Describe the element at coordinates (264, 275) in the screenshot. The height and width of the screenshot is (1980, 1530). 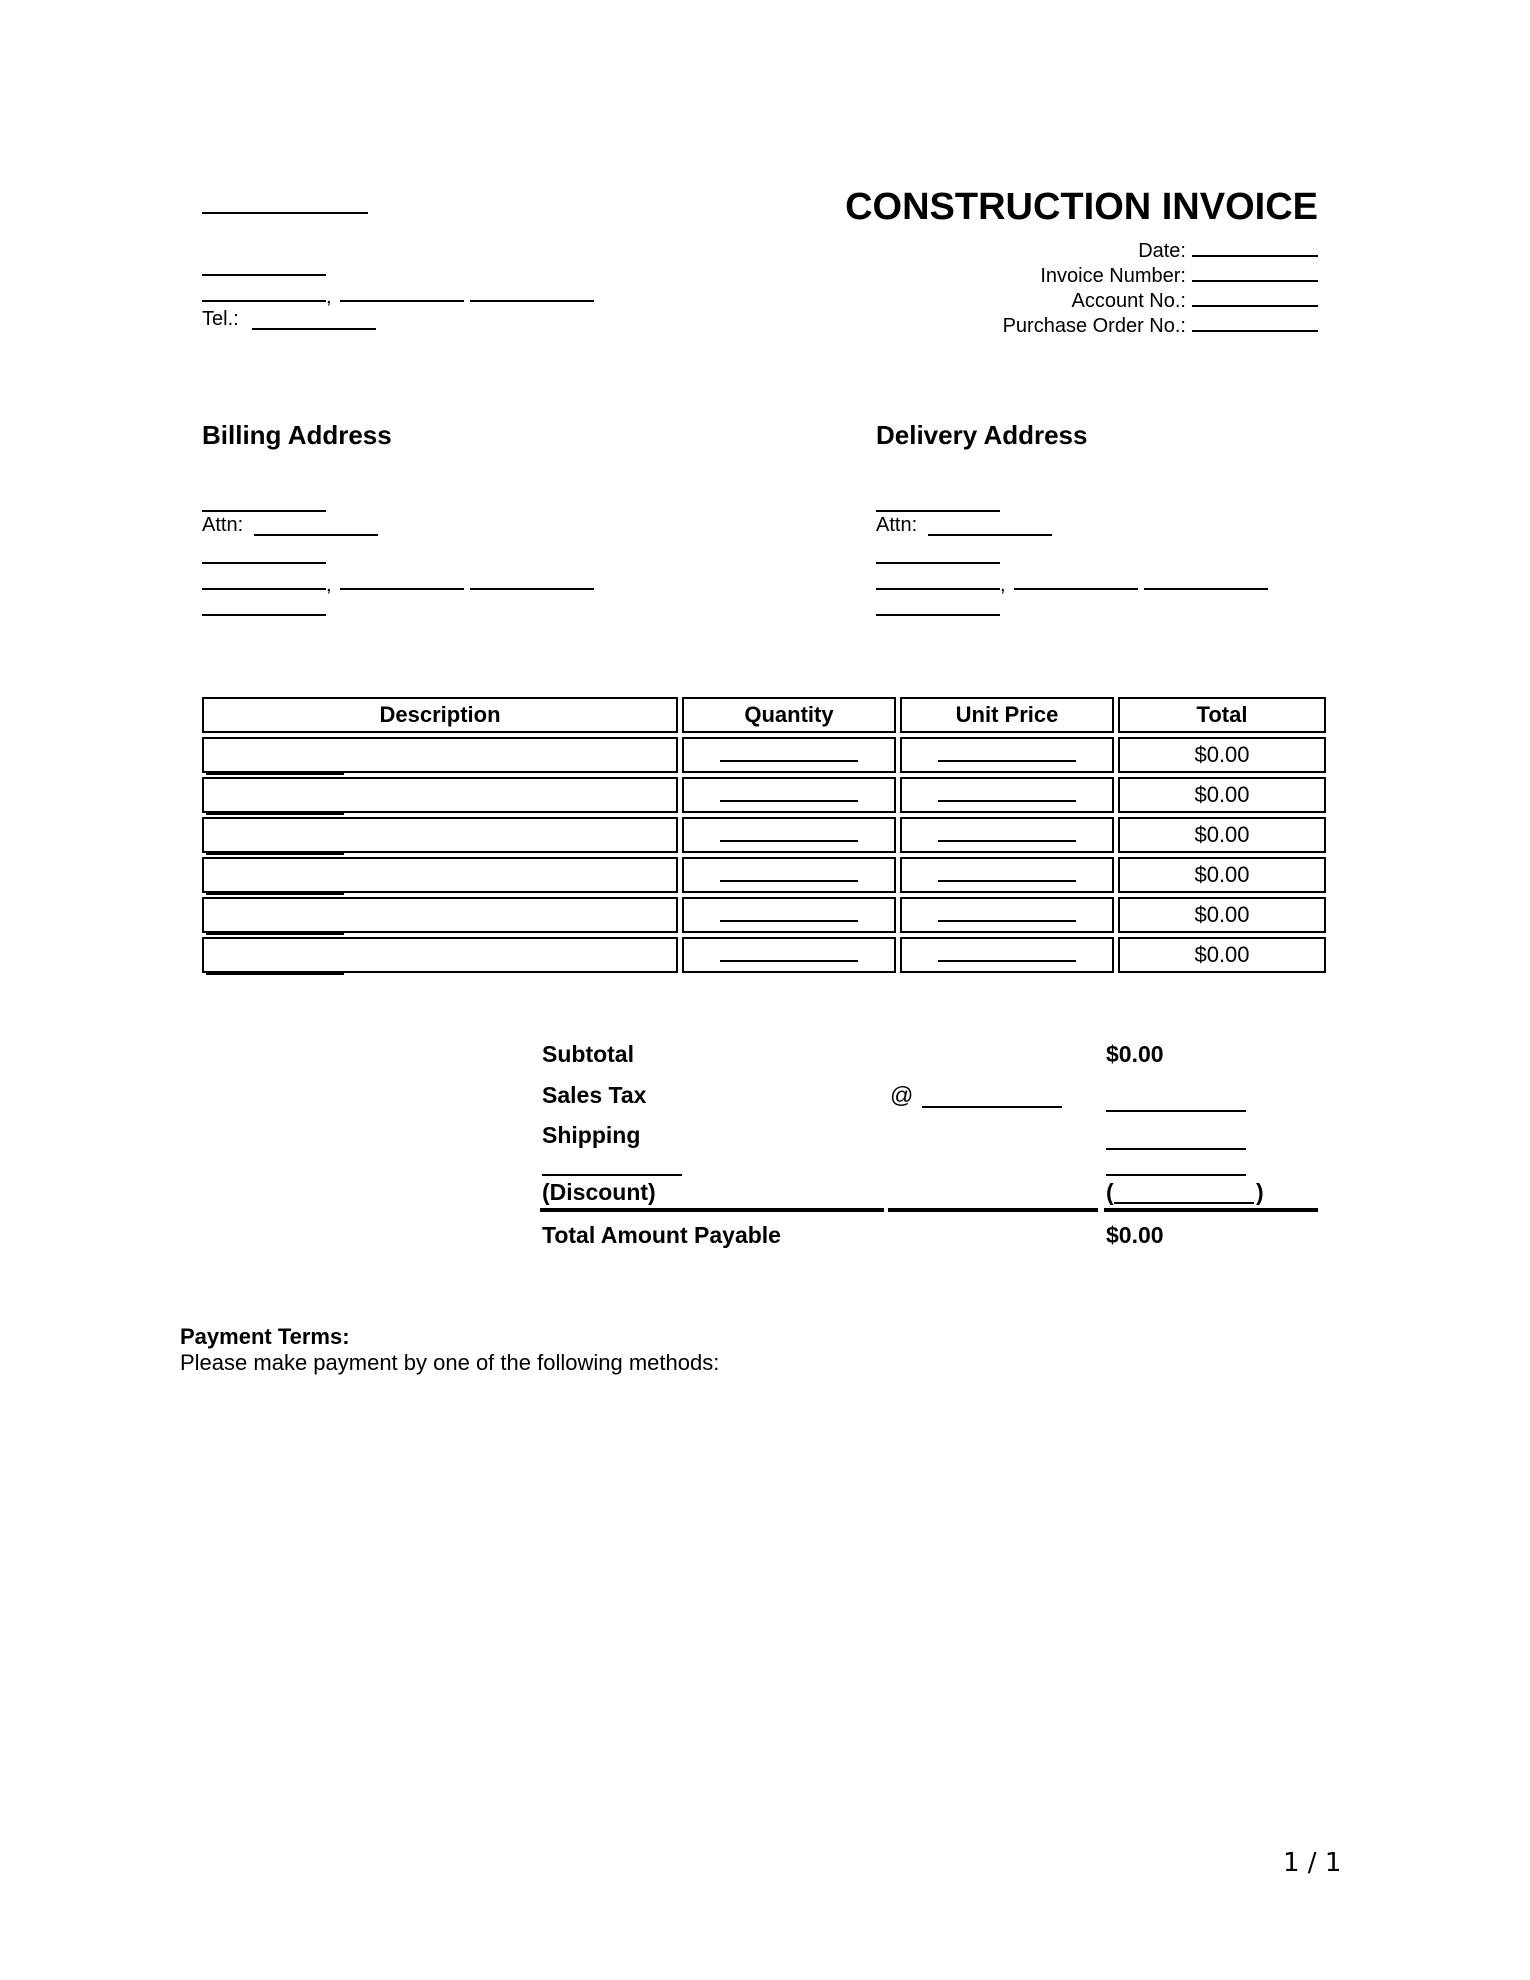
I see `street-address-field` at that location.